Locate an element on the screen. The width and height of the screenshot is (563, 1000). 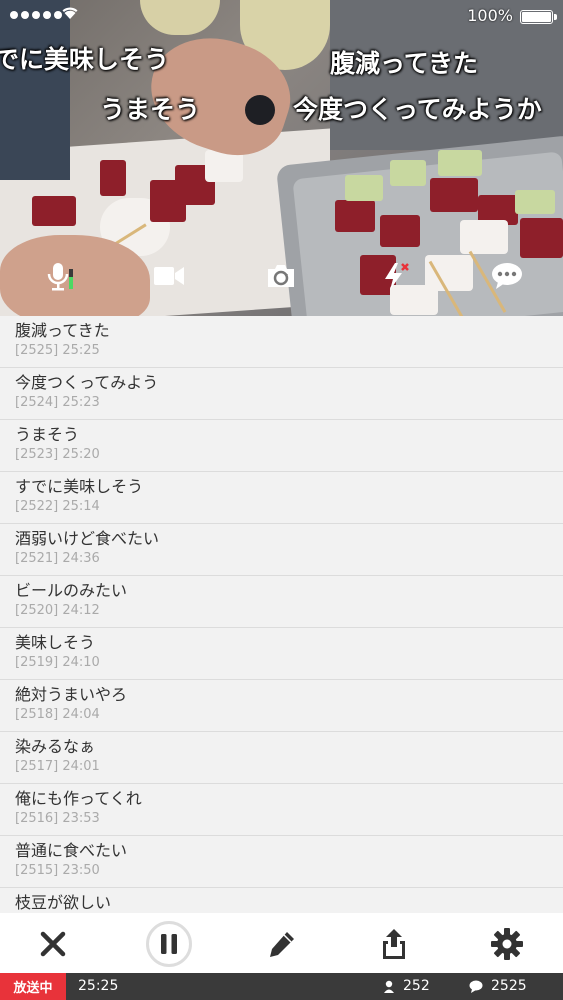
microphone-button is located at coordinates (60, 276).